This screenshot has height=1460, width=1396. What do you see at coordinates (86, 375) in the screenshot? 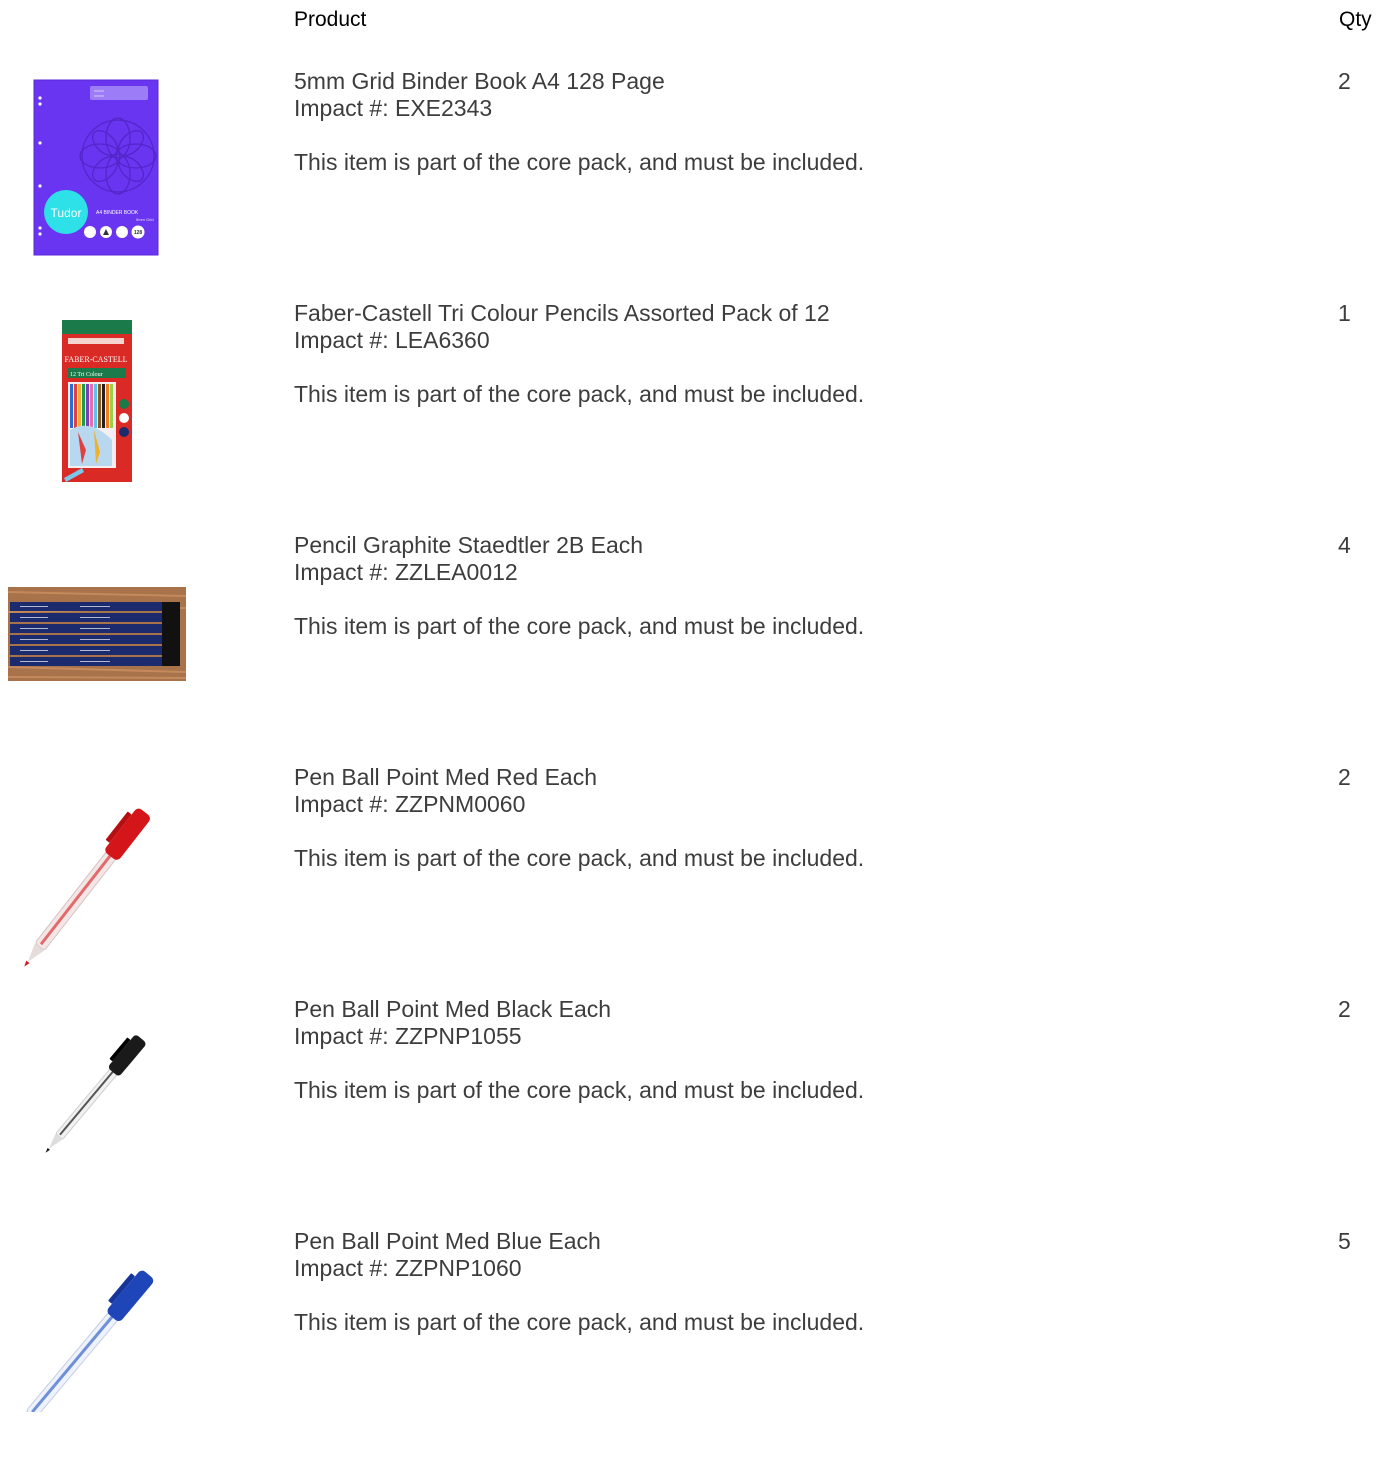
I see `faber-cover-text: 12 Tri Colour` at bounding box center [86, 375].